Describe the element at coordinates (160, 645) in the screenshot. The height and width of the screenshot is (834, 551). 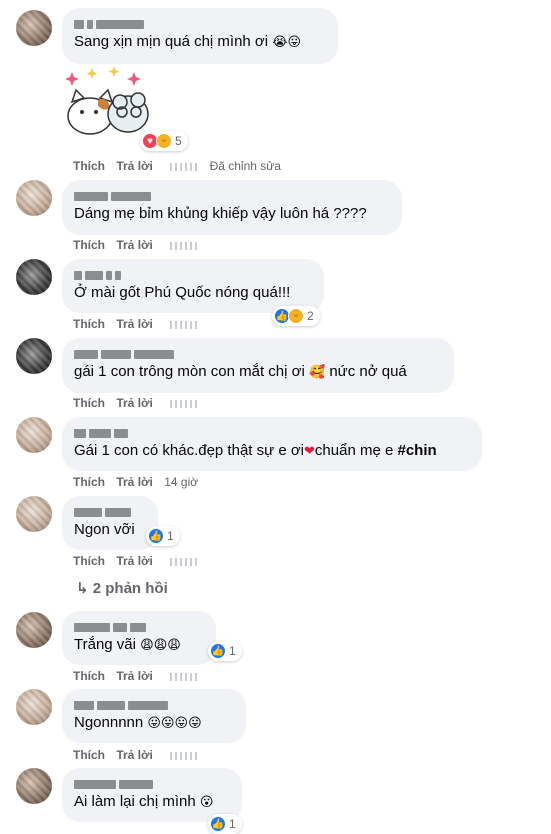
I see `emoji: 😩😩😩` at that location.